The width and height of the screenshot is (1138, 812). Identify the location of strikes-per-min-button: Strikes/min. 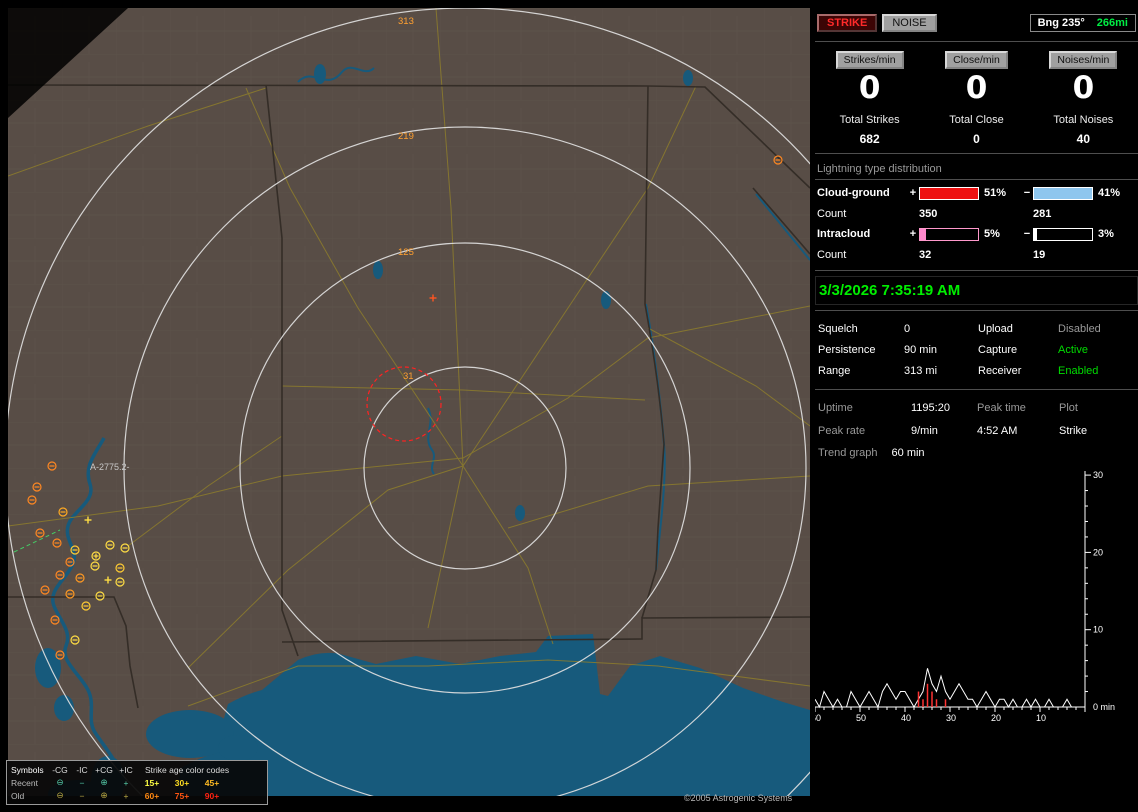
(869, 60).